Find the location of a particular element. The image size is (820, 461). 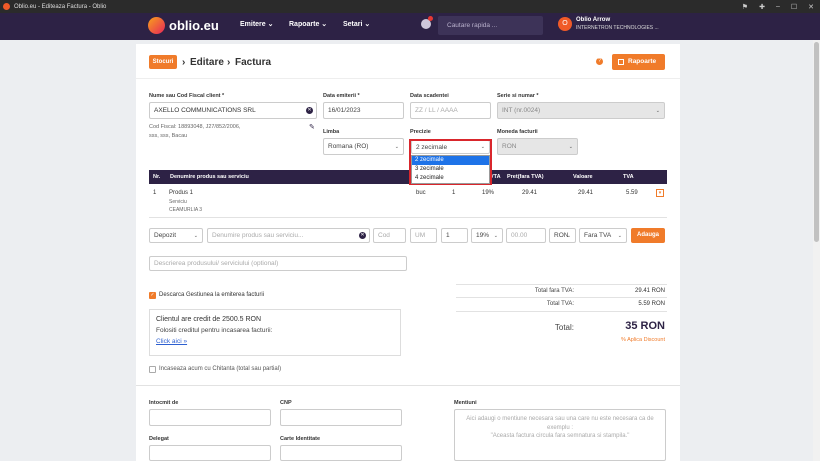

precision-option-4: 4 zecimale is located at coordinates (450, 178).